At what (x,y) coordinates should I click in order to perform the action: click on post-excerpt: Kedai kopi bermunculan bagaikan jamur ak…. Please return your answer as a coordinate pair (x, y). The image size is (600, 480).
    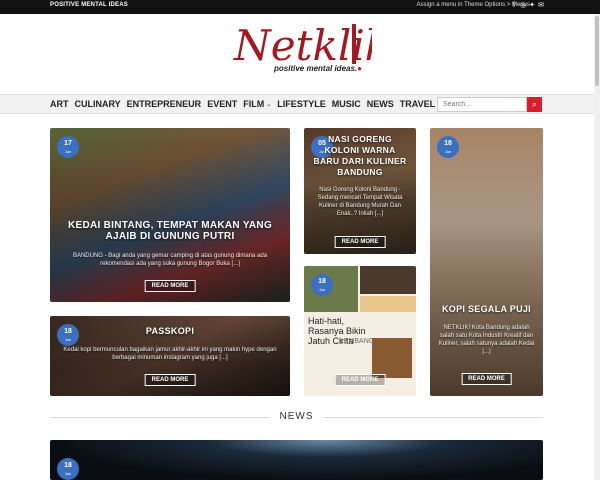
    Looking at the image, I should click on (170, 354).